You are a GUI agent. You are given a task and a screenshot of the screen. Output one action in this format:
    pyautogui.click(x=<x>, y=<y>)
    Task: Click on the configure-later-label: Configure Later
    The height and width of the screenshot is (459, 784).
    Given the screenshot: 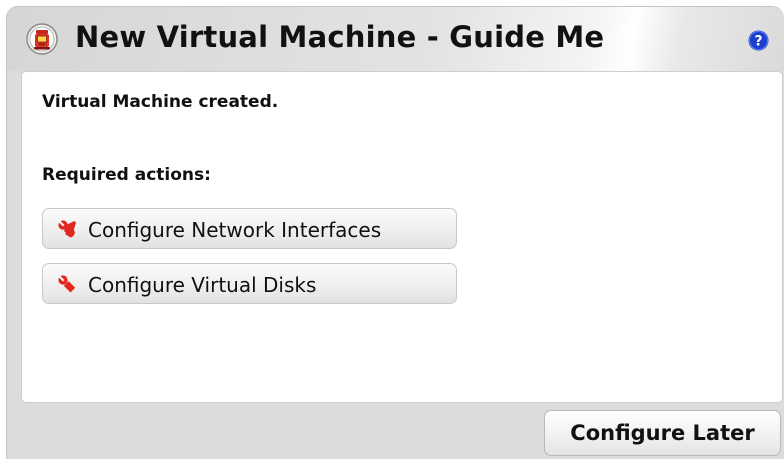 What is the action you would take?
    pyautogui.click(x=662, y=433)
    